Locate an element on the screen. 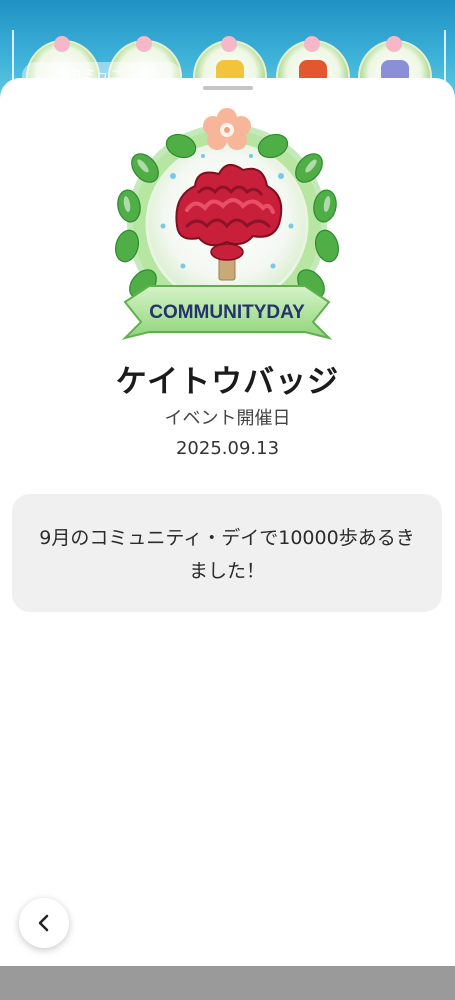 This screenshot has width=455, height=1000. badge-category: イベント開催日 is located at coordinates (227, 418).